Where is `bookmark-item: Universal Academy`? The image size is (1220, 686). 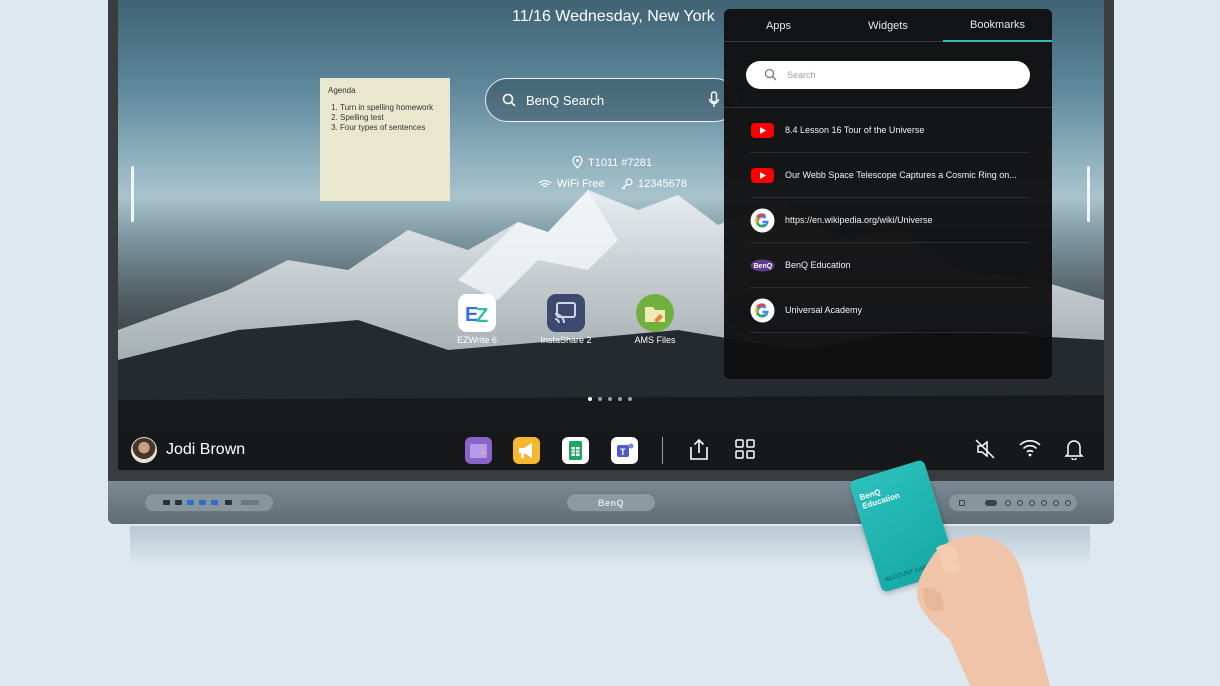
bookmark-item: Universal Academy is located at coordinates (889, 310).